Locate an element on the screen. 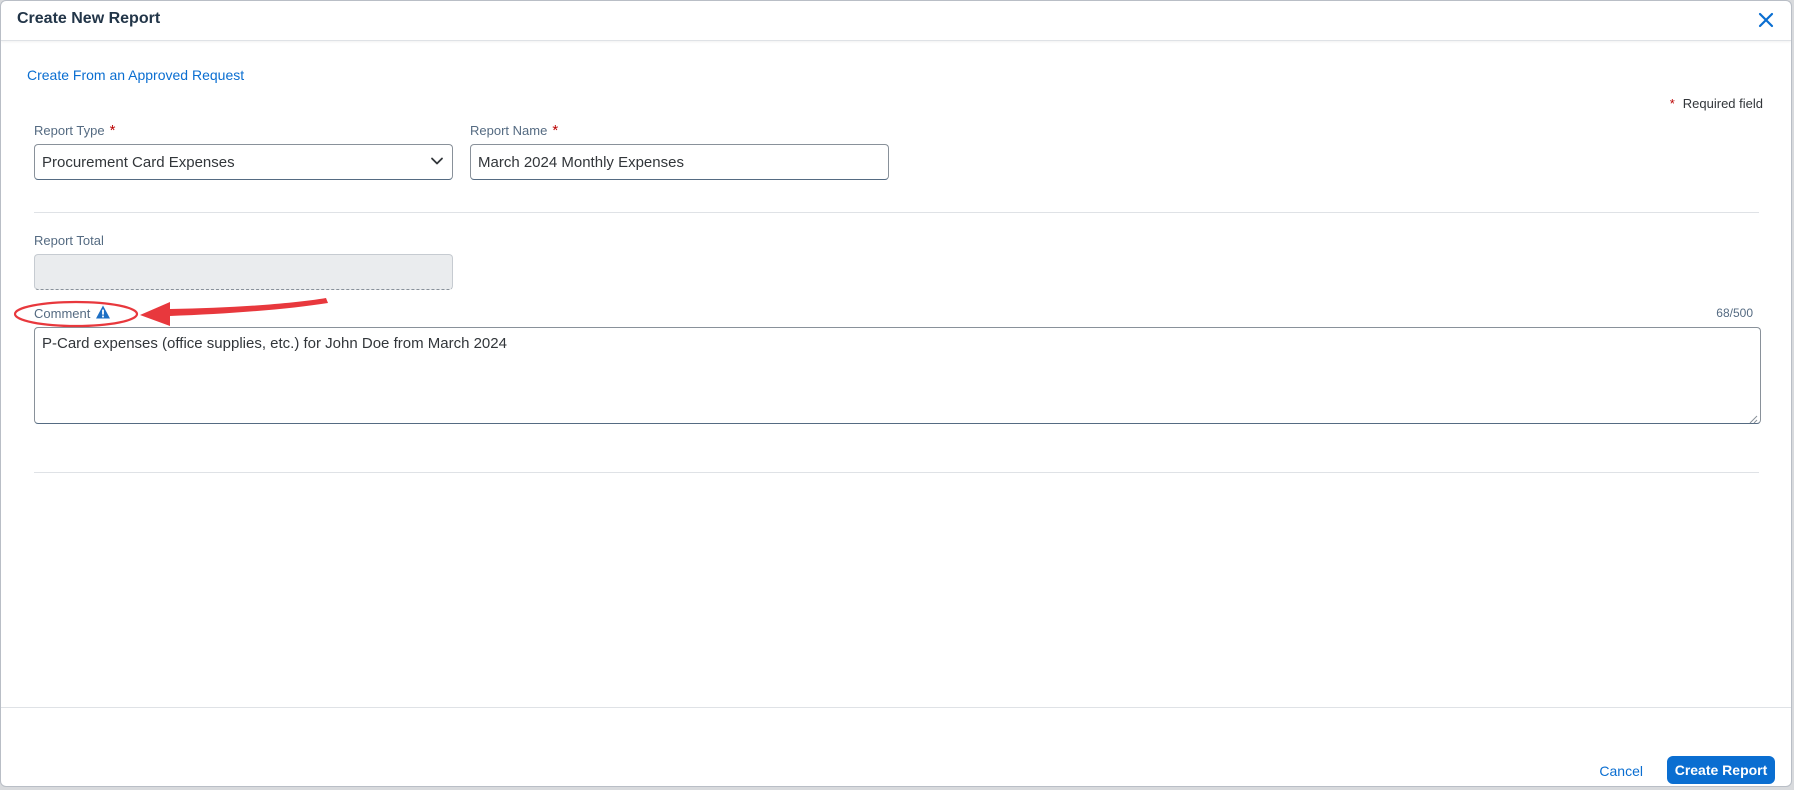  comment-char-counter: 68/500 is located at coordinates (1734, 313).